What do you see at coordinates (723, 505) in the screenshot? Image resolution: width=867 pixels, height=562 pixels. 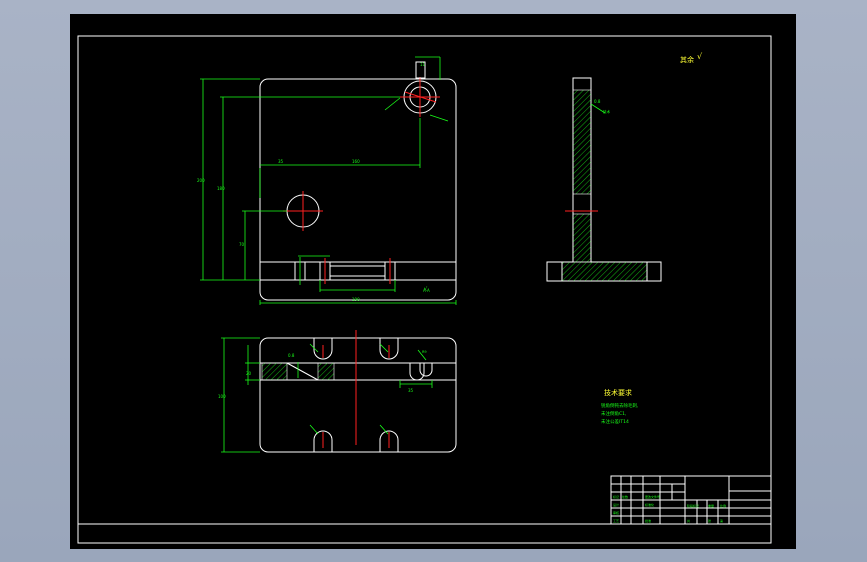 I see `svg-text: 比例` at bounding box center [723, 505].